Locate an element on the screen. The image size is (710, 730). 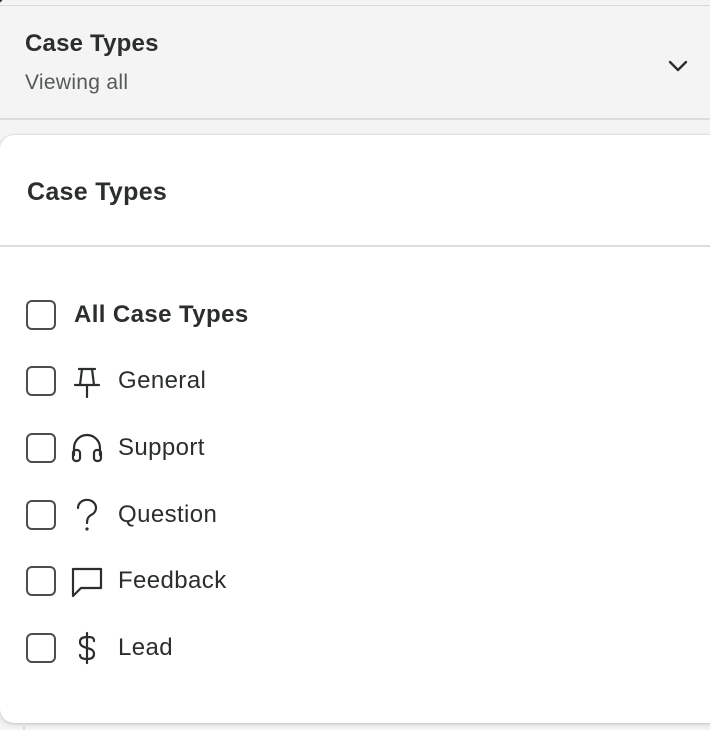
option-general: General is located at coordinates (115, 381).